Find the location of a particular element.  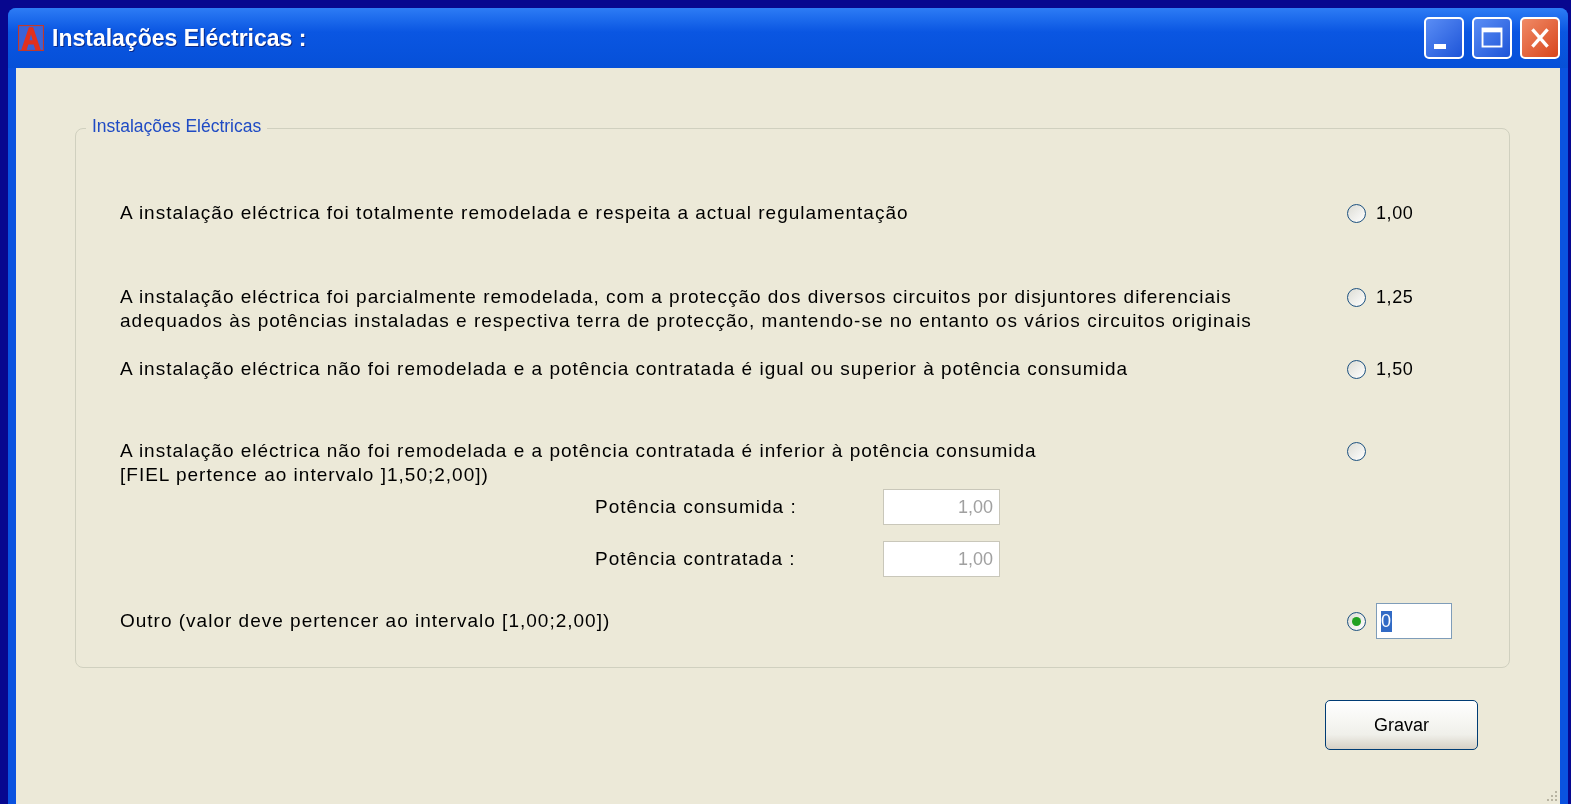

option-value: 1,50 is located at coordinates (1395, 369).